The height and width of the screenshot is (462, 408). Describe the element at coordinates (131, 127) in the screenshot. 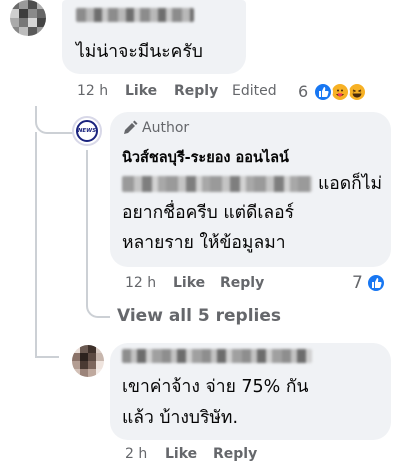

I see `pen-icon` at that location.